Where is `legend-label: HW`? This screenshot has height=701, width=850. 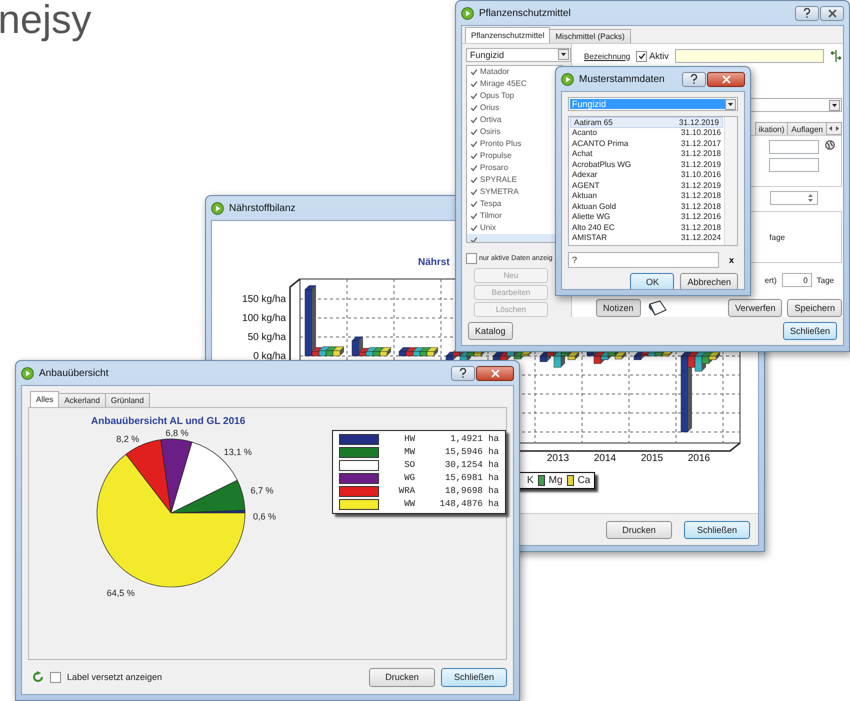
legend-label: HW is located at coordinates (409, 439).